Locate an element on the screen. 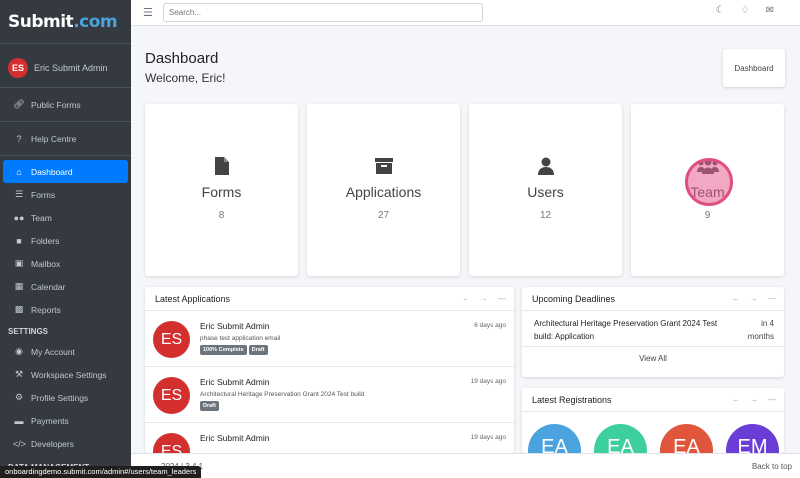 The width and height of the screenshot is (800, 478). sidebar-item-label: Developers is located at coordinates (52, 443).